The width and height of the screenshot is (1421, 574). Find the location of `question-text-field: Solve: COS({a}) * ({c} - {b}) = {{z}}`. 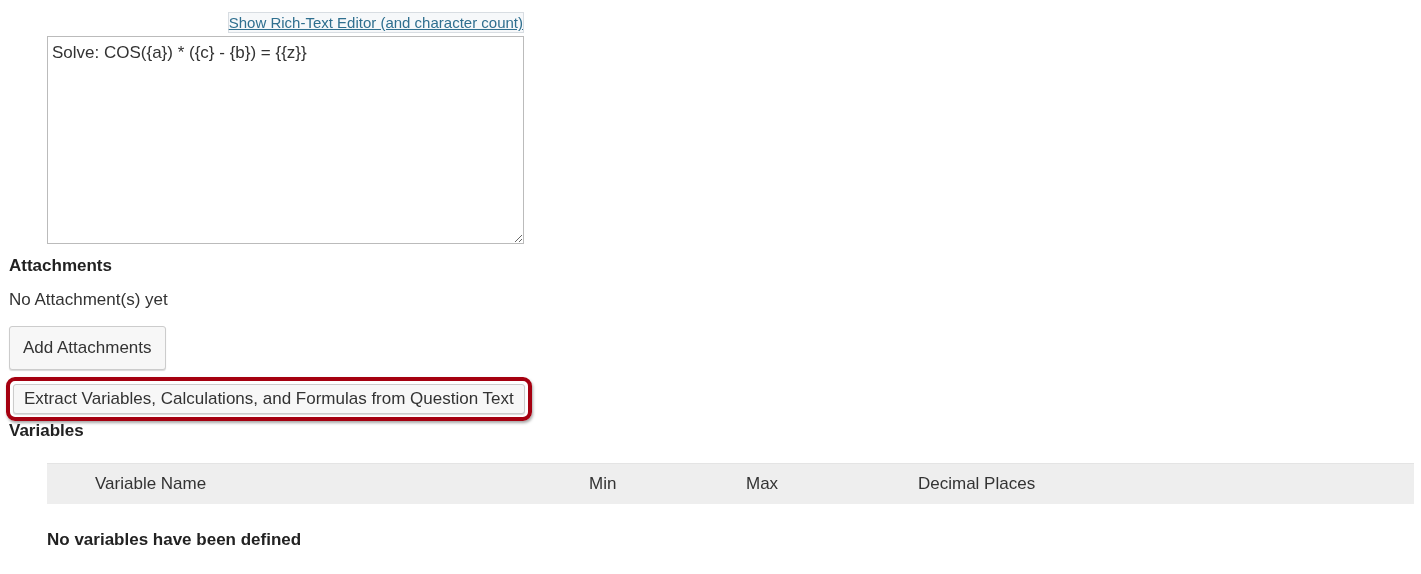

question-text-field: Solve: COS({a}) * ({c} - {b}) = {{z}} is located at coordinates (285, 140).